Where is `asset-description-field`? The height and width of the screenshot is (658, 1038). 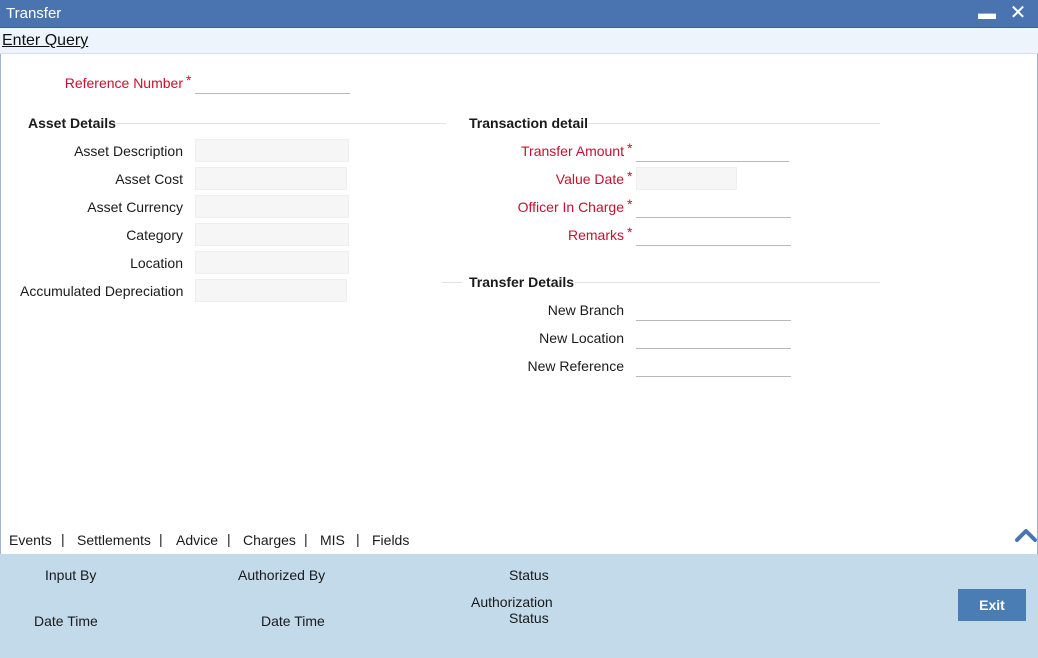
asset-description-field is located at coordinates (272, 150).